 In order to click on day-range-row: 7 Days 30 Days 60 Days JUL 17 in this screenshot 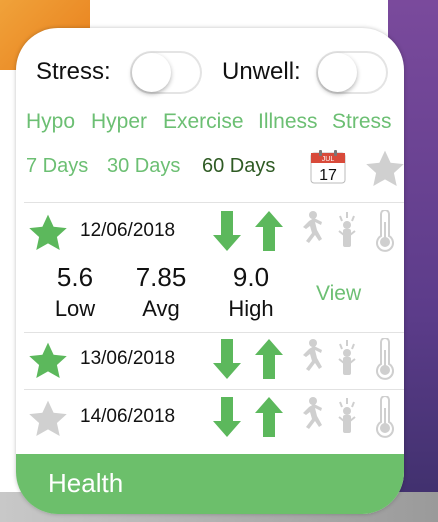, I will do `click(215, 170)`.